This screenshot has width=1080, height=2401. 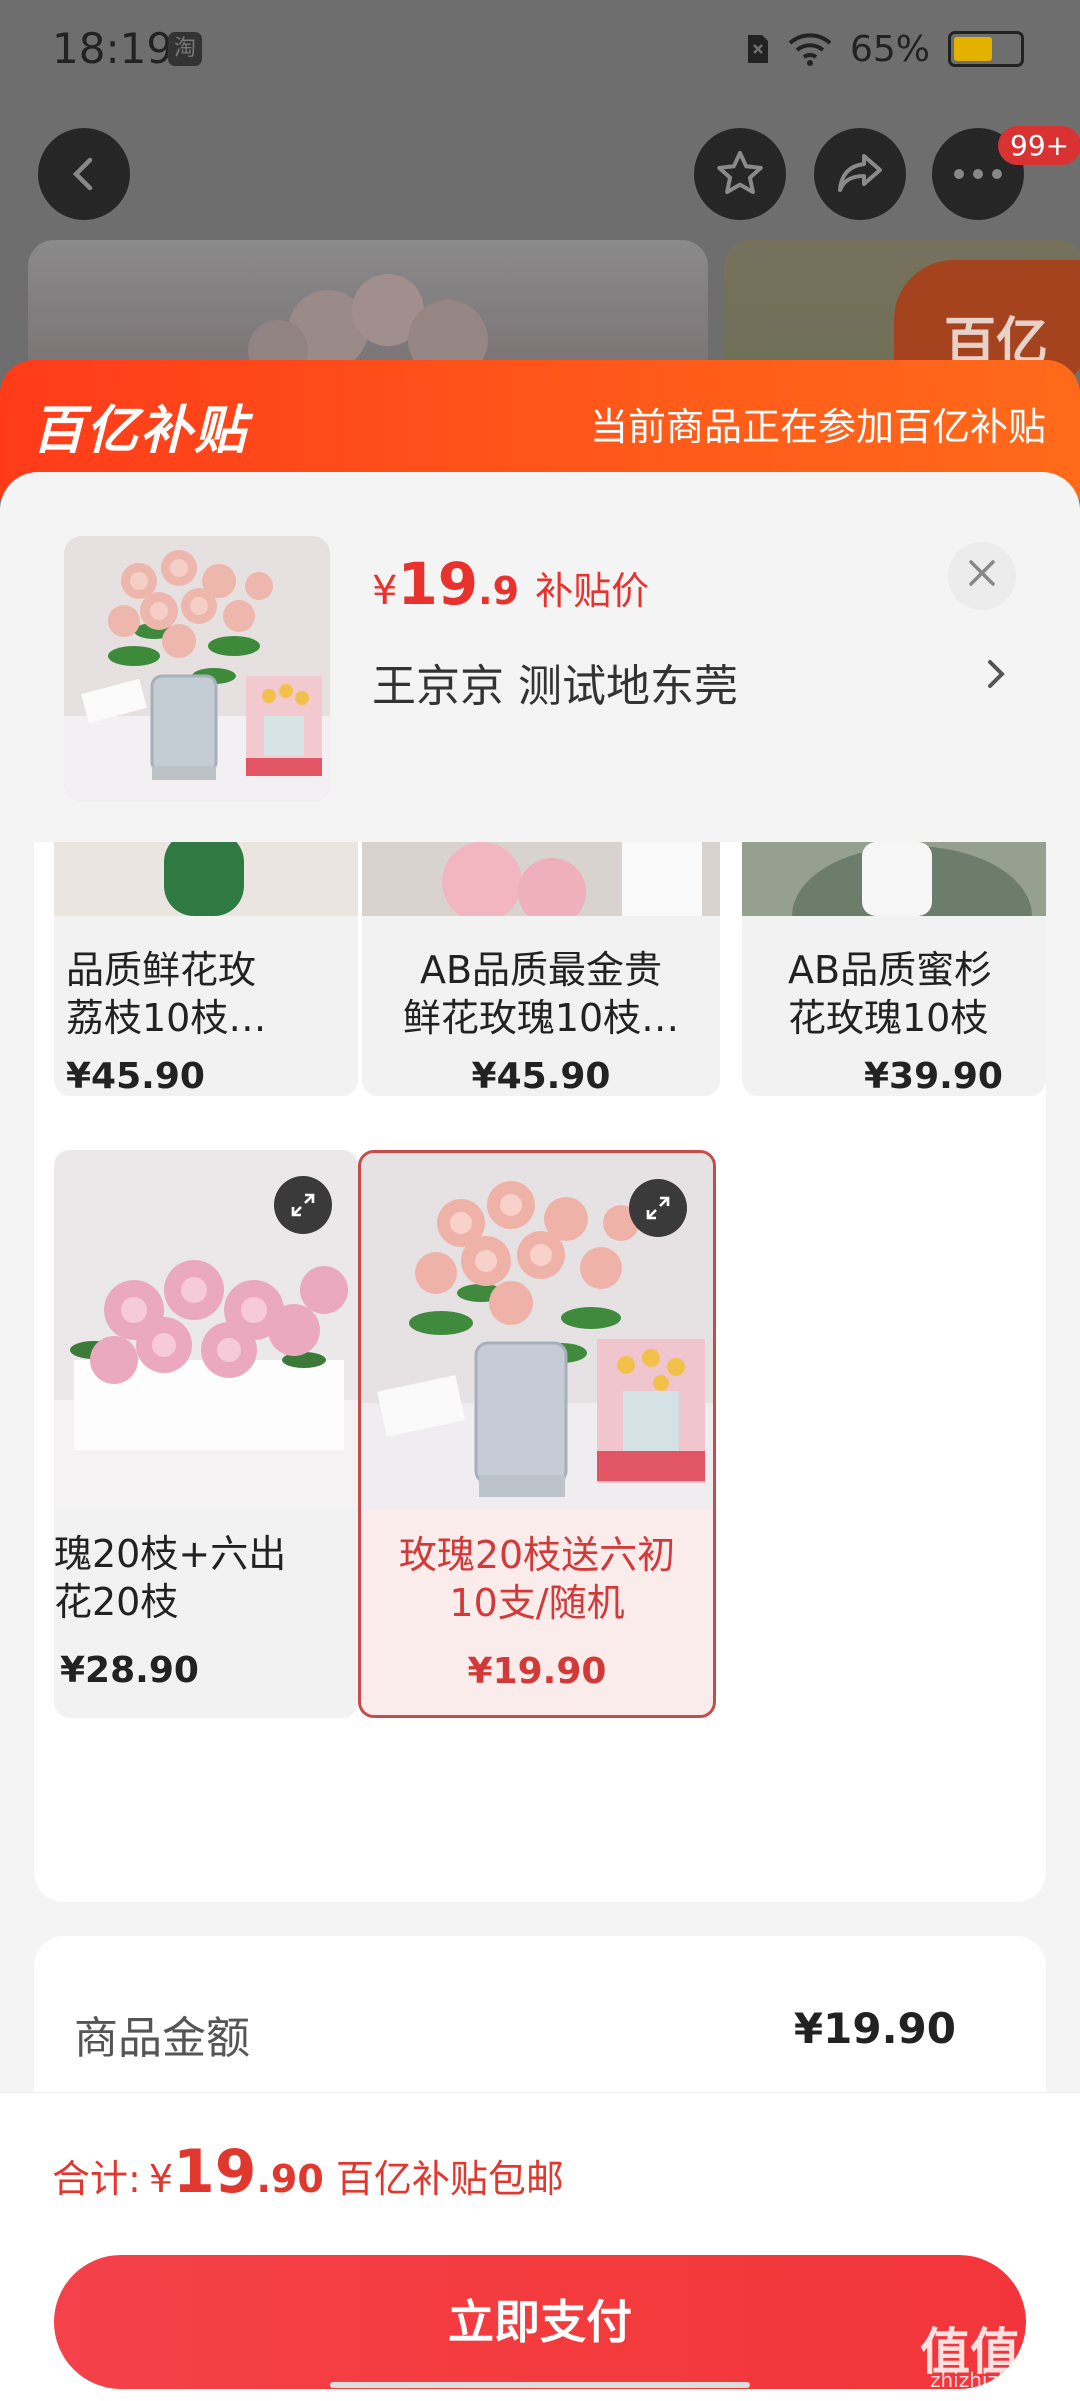 I want to click on pay-now-button: 立即支付, so click(x=540, y=2322).